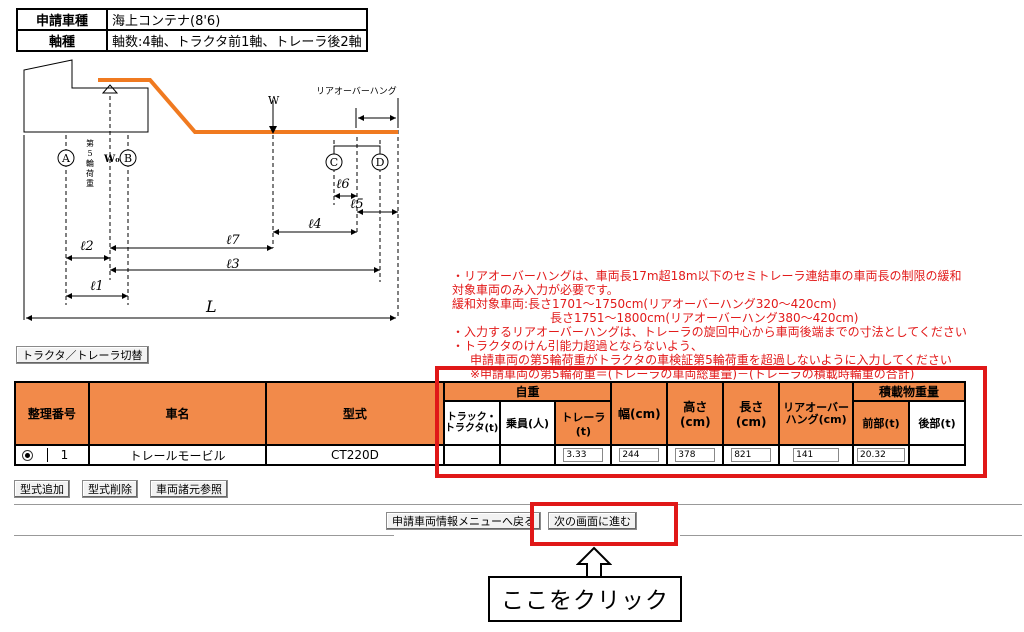 This screenshot has width=1024, height=632. I want to click on wo-label: W₀, so click(111, 159).